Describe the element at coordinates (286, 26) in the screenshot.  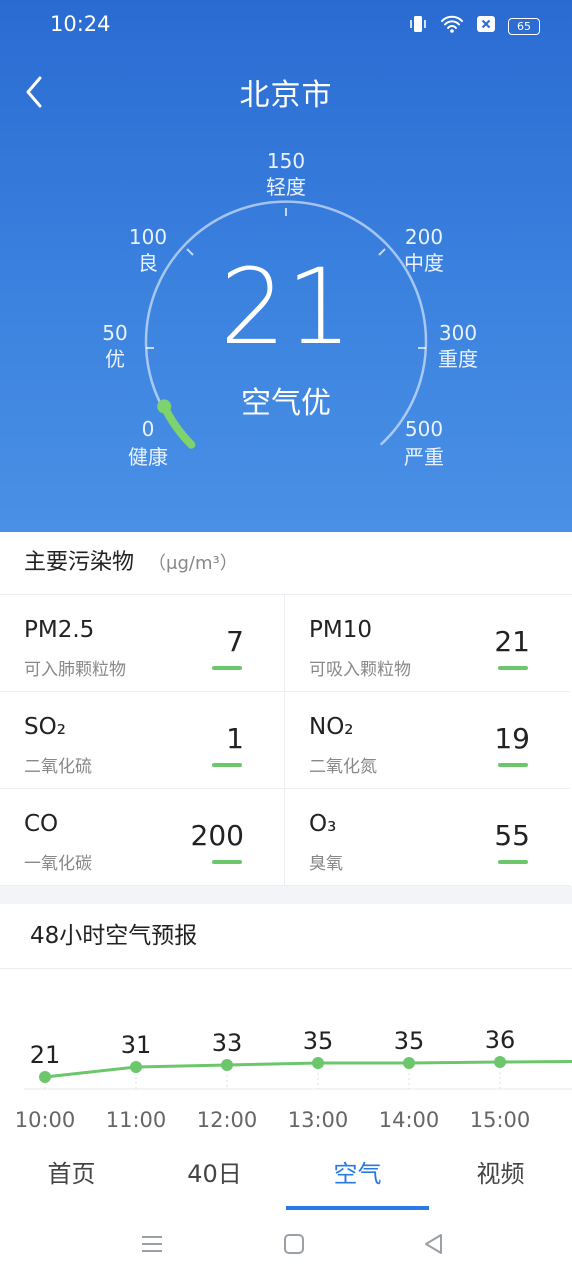
I see `status-bar: 10:24 65` at that location.